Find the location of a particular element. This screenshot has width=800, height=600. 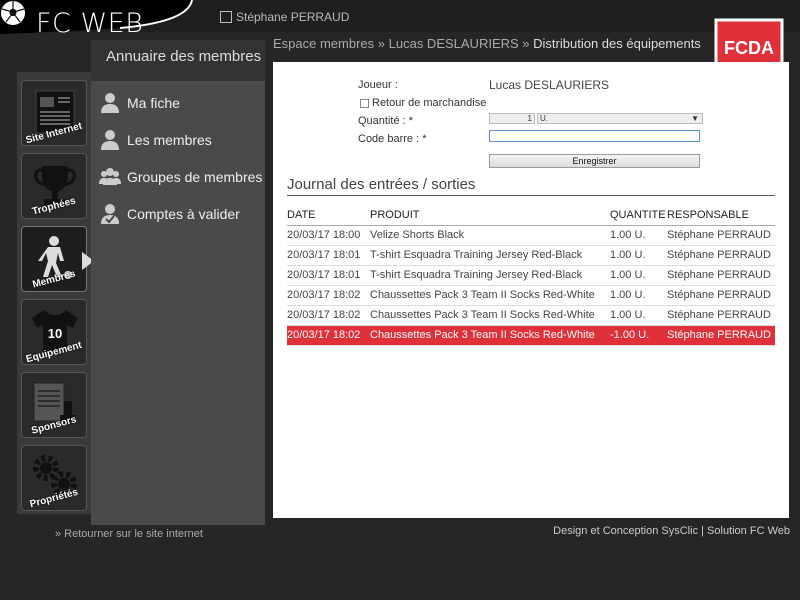

unit-select-value: U. is located at coordinates (544, 118).